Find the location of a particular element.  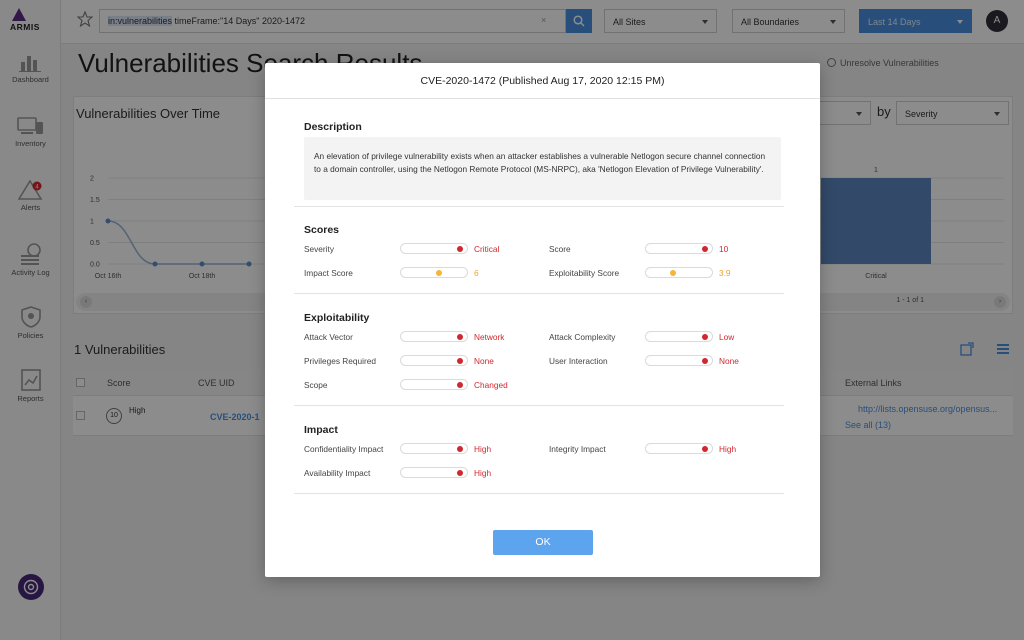

metric-value: 6 is located at coordinates (476, 273).